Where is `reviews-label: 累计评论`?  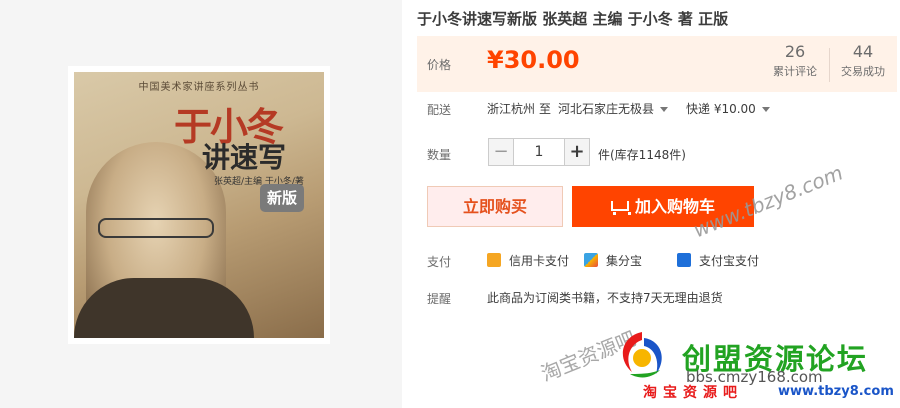
reviews-label: 累计评论 is located at coordinates (795, 71).